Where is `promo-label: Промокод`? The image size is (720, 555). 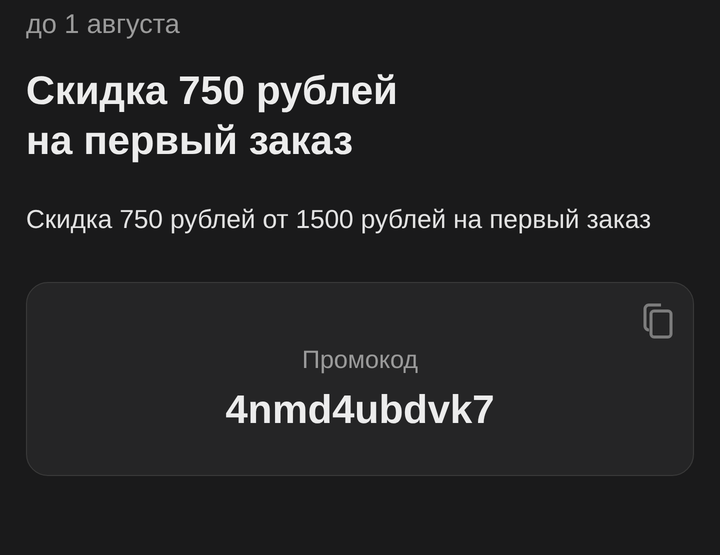
promo-label: Промокод is located at coordinates (360, 360).